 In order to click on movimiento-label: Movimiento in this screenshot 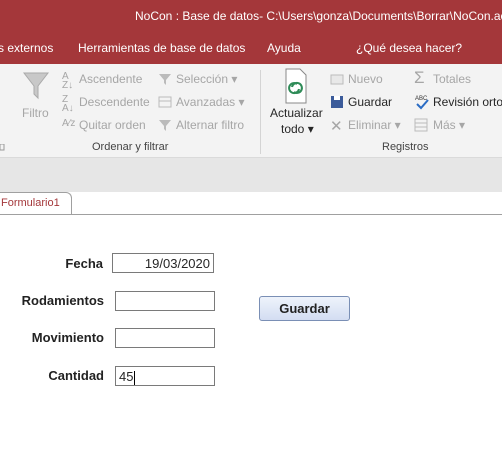, I will do `click(67, 337)`.